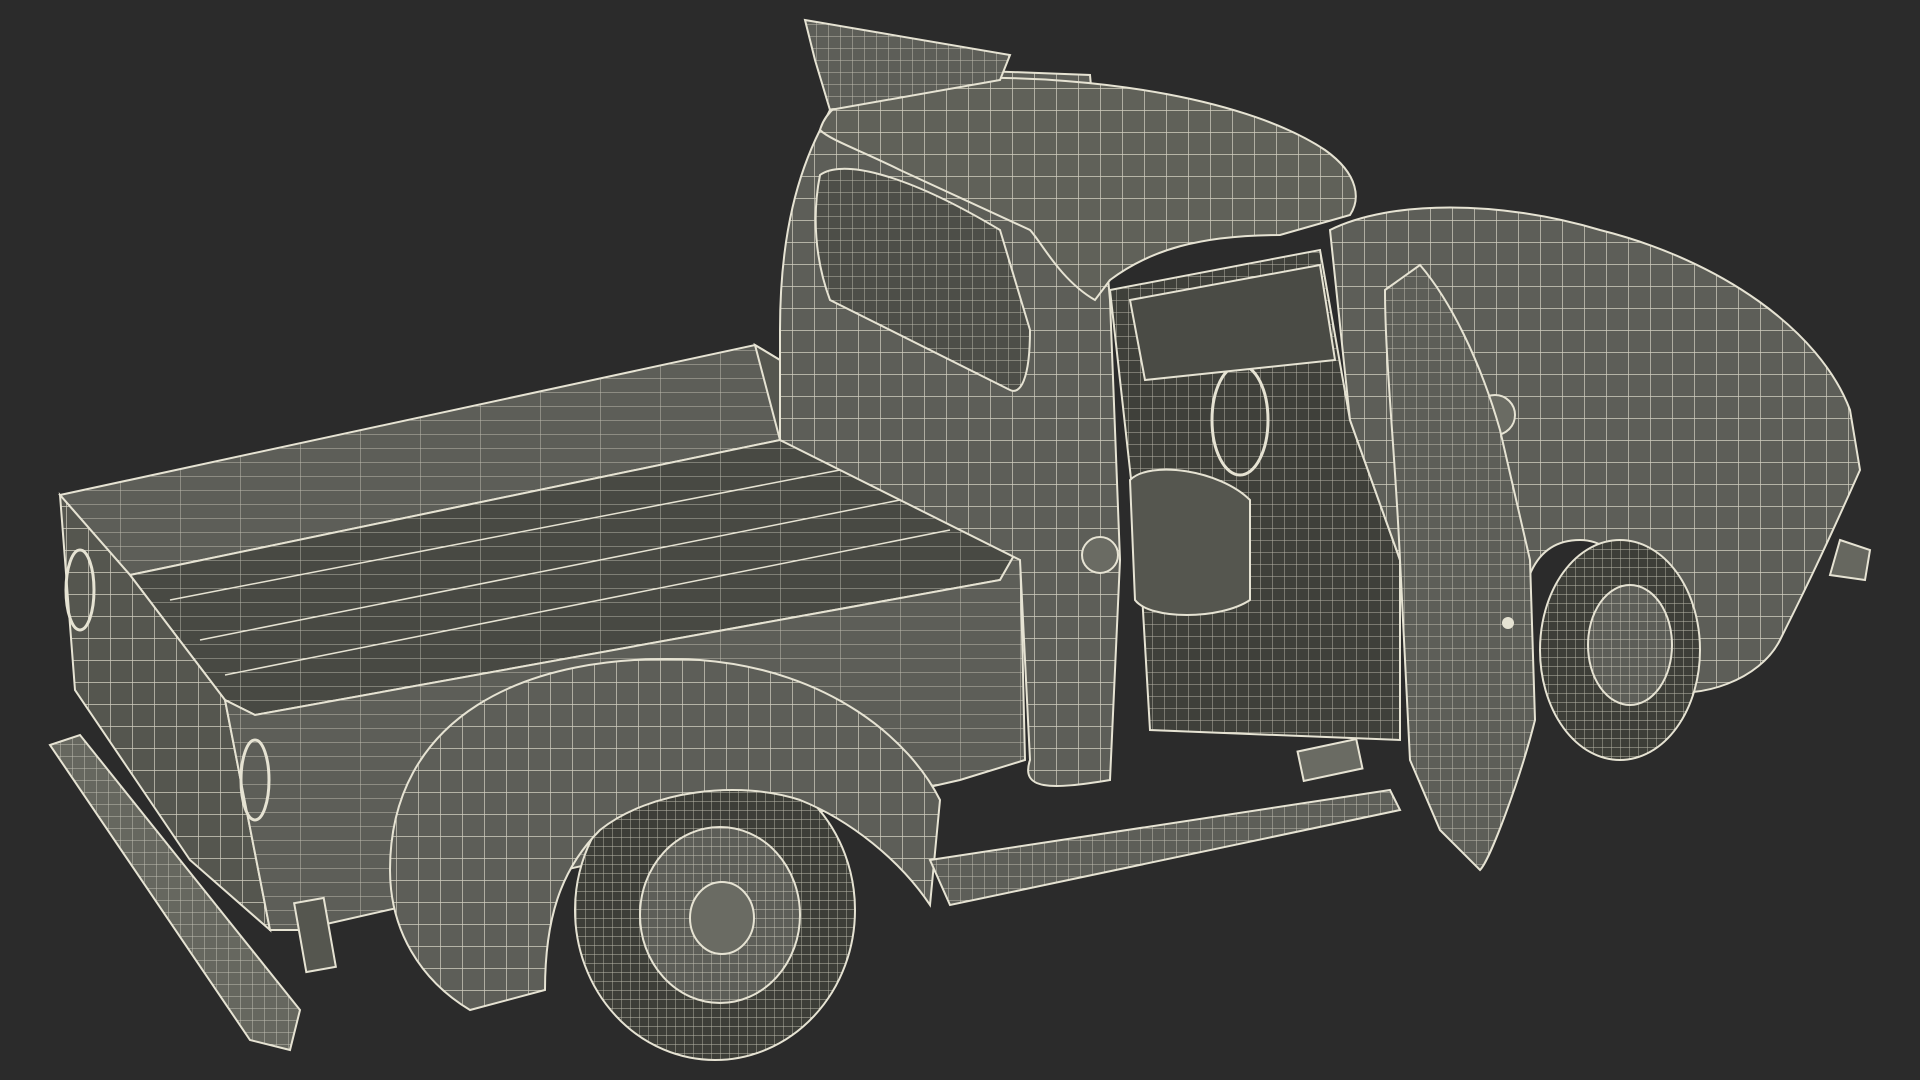 The image size is (1920, 1080). Describe the element at coordinates (1189, 542) in the screenshot. I see `seat` at that location.